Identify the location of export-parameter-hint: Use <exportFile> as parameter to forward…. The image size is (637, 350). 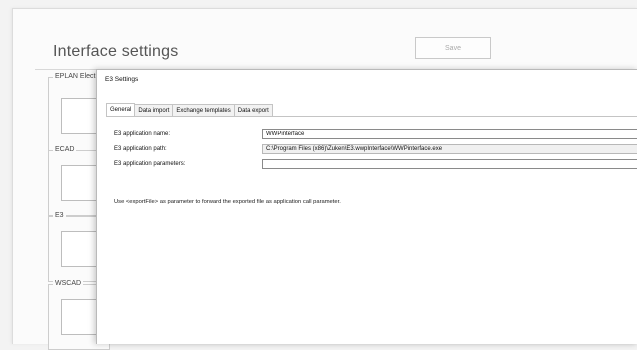
(227, 202).